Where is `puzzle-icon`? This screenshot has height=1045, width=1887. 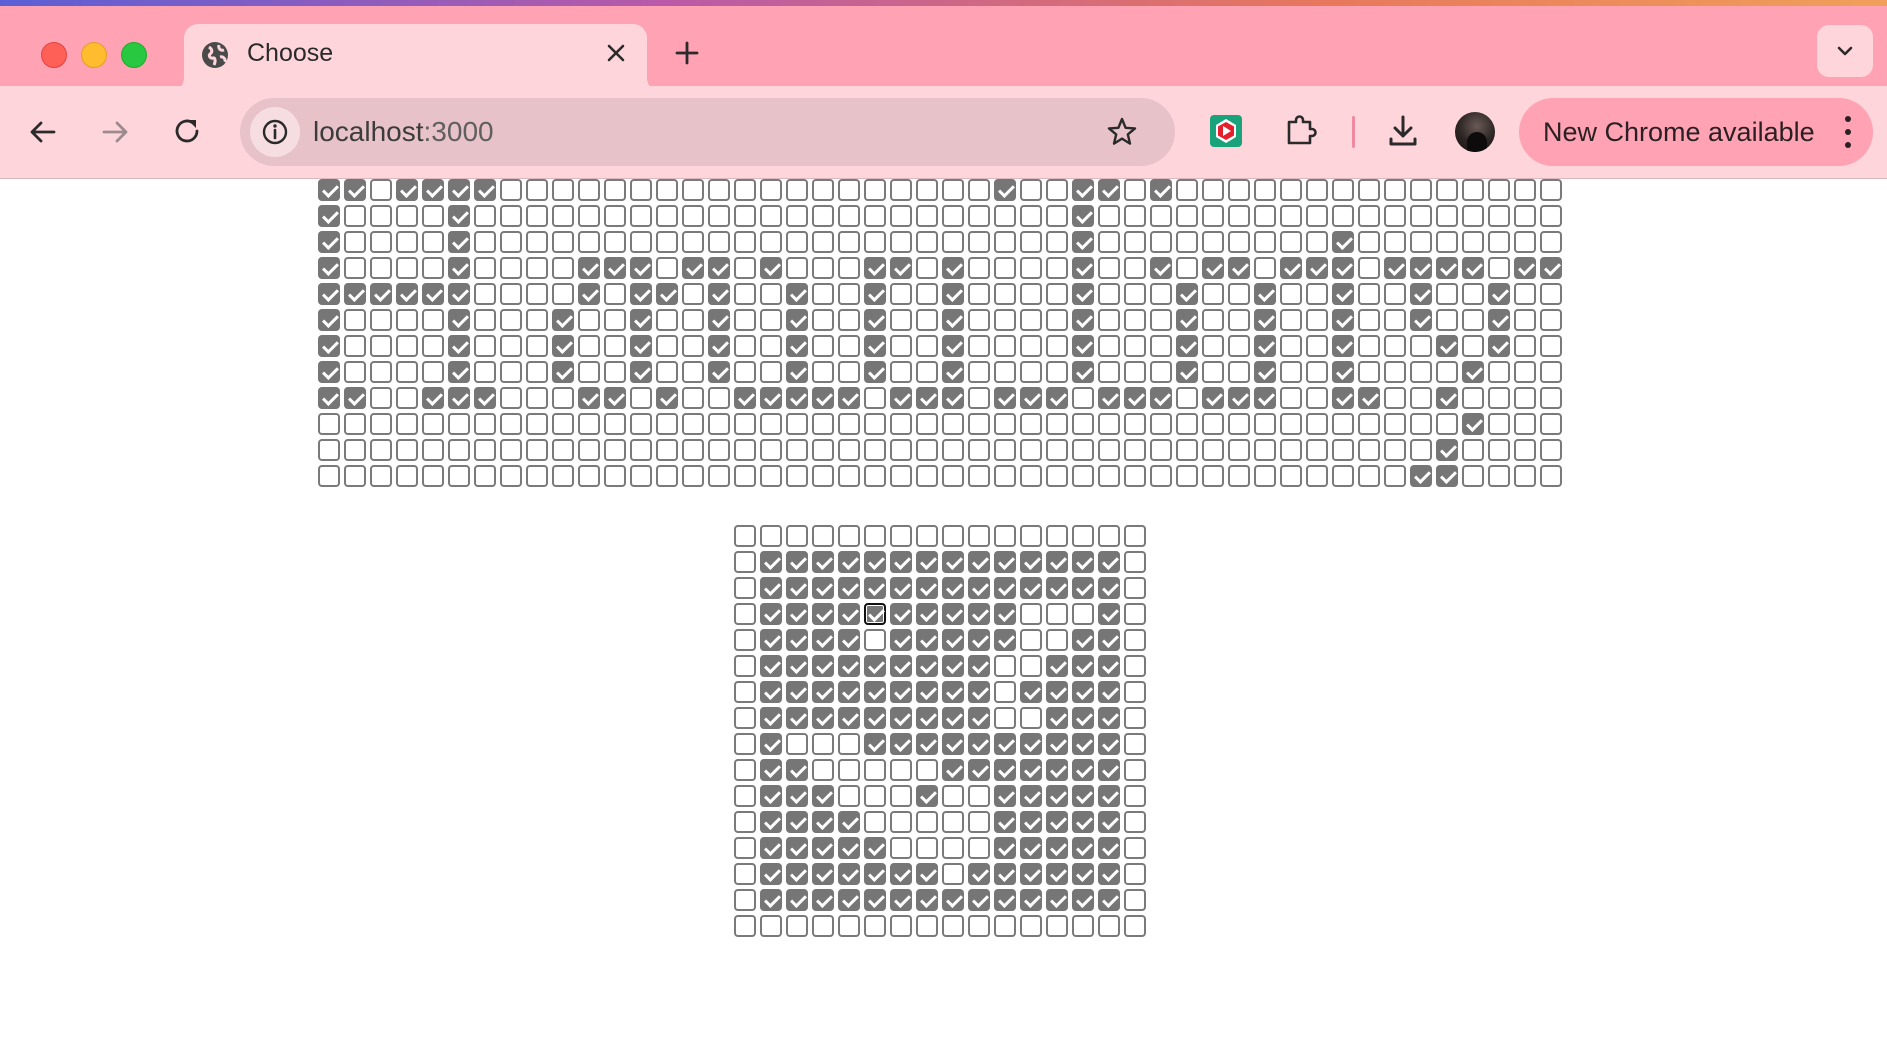
puzzle-icon is located at coordinates (1301, 130).